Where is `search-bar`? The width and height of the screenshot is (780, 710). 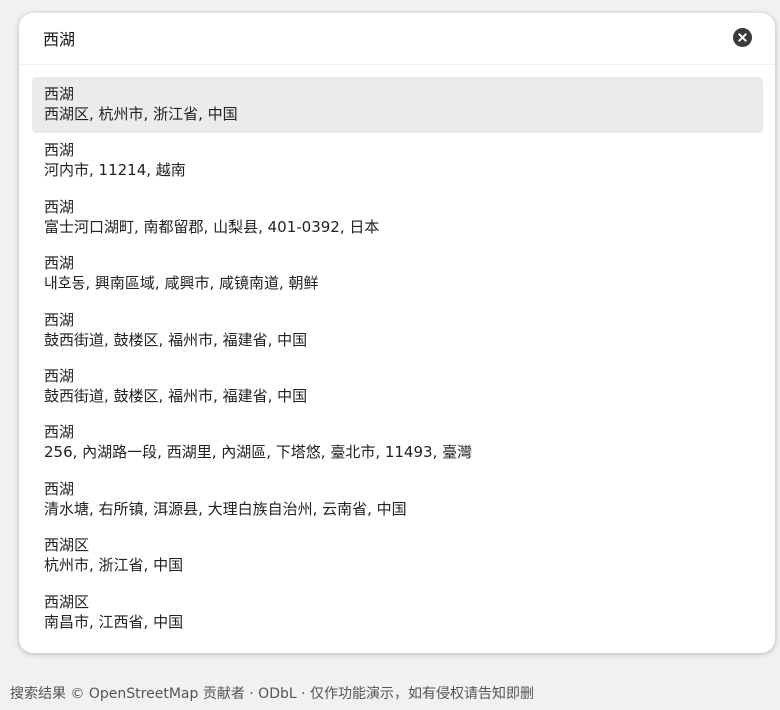
search-bar is located at coordinates (397, 39).